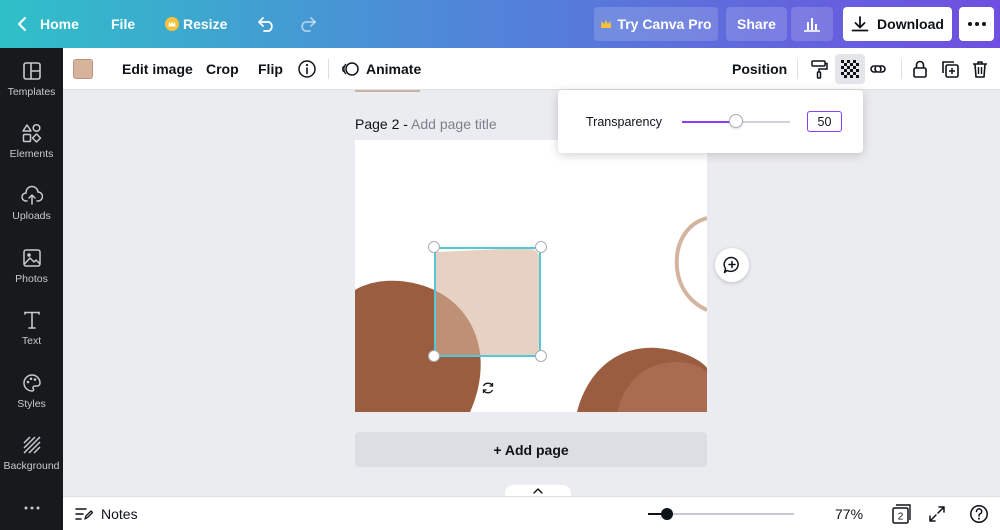 Image resolution: width=1000 pixels, height=530 pixels. I want to click on transparency-slider-thumb, so click(736, 121).